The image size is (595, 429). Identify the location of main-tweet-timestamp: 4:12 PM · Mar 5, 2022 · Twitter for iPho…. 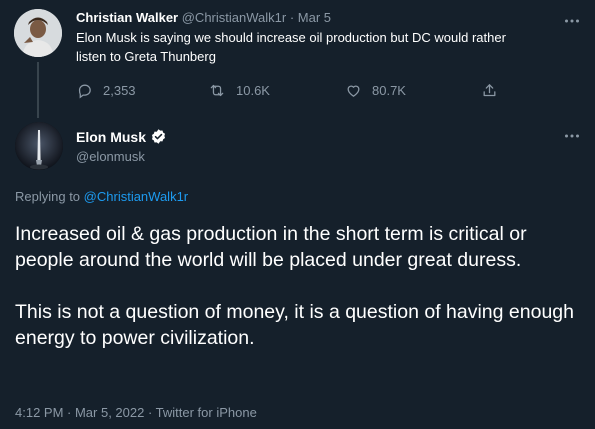
(136, 412).